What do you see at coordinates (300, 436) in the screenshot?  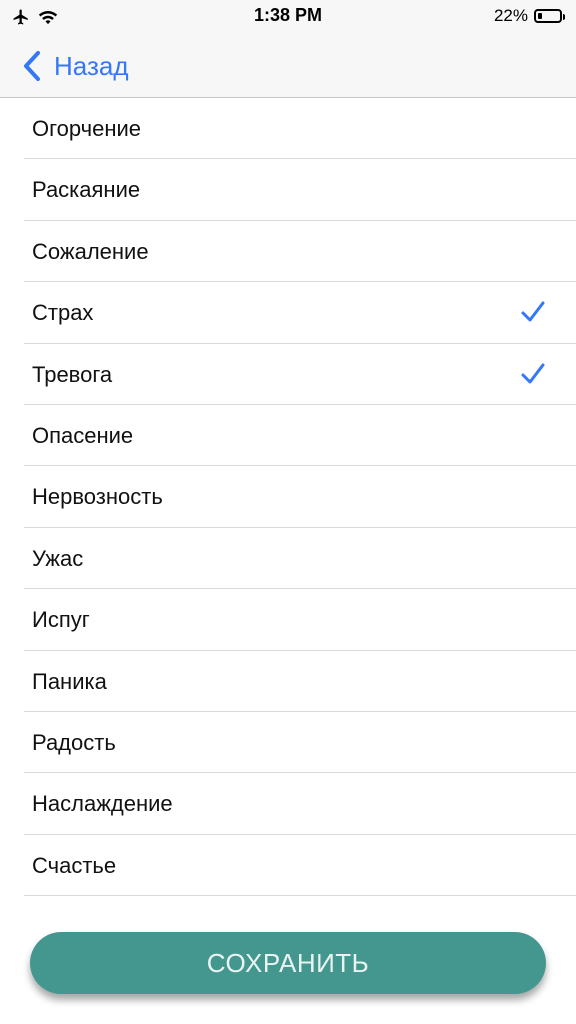 I see `list-item: Опасение` at bounding box center [300, 436].